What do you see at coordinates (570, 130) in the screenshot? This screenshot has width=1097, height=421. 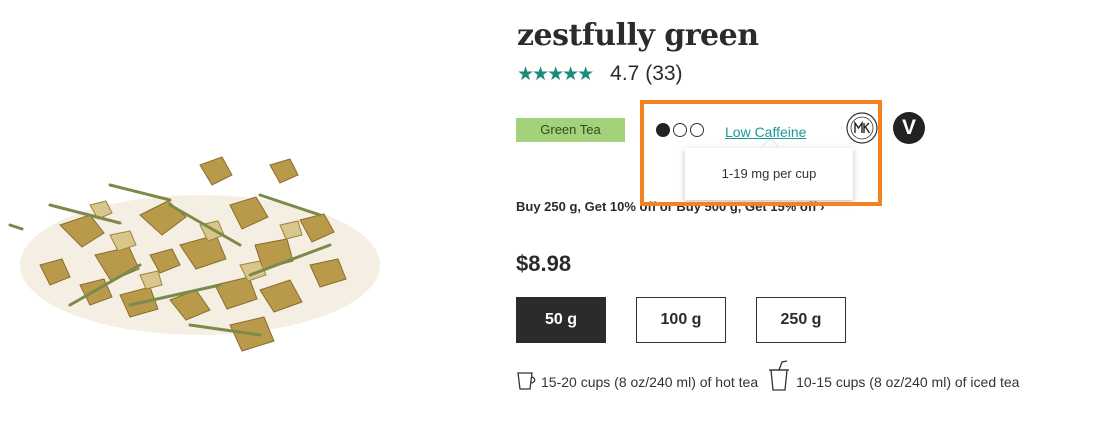 I see `tea-type-badge: Green Tea` at bounding box center [570, 130].